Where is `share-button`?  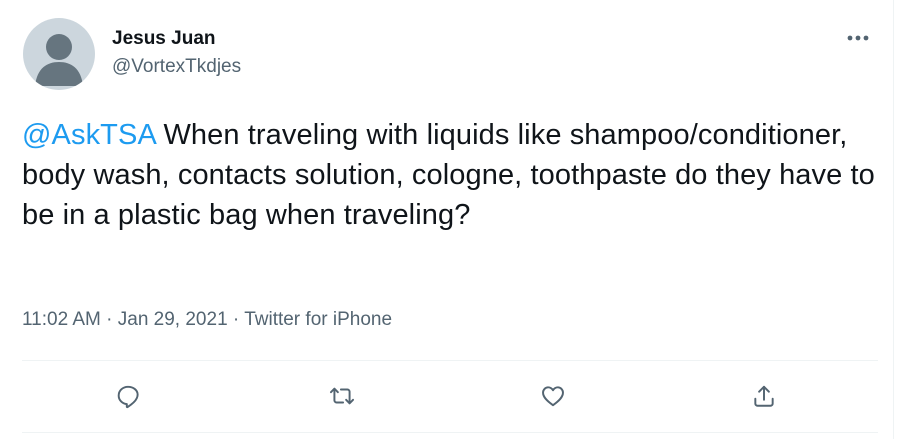 share-button is located at coordinates (764, 396).